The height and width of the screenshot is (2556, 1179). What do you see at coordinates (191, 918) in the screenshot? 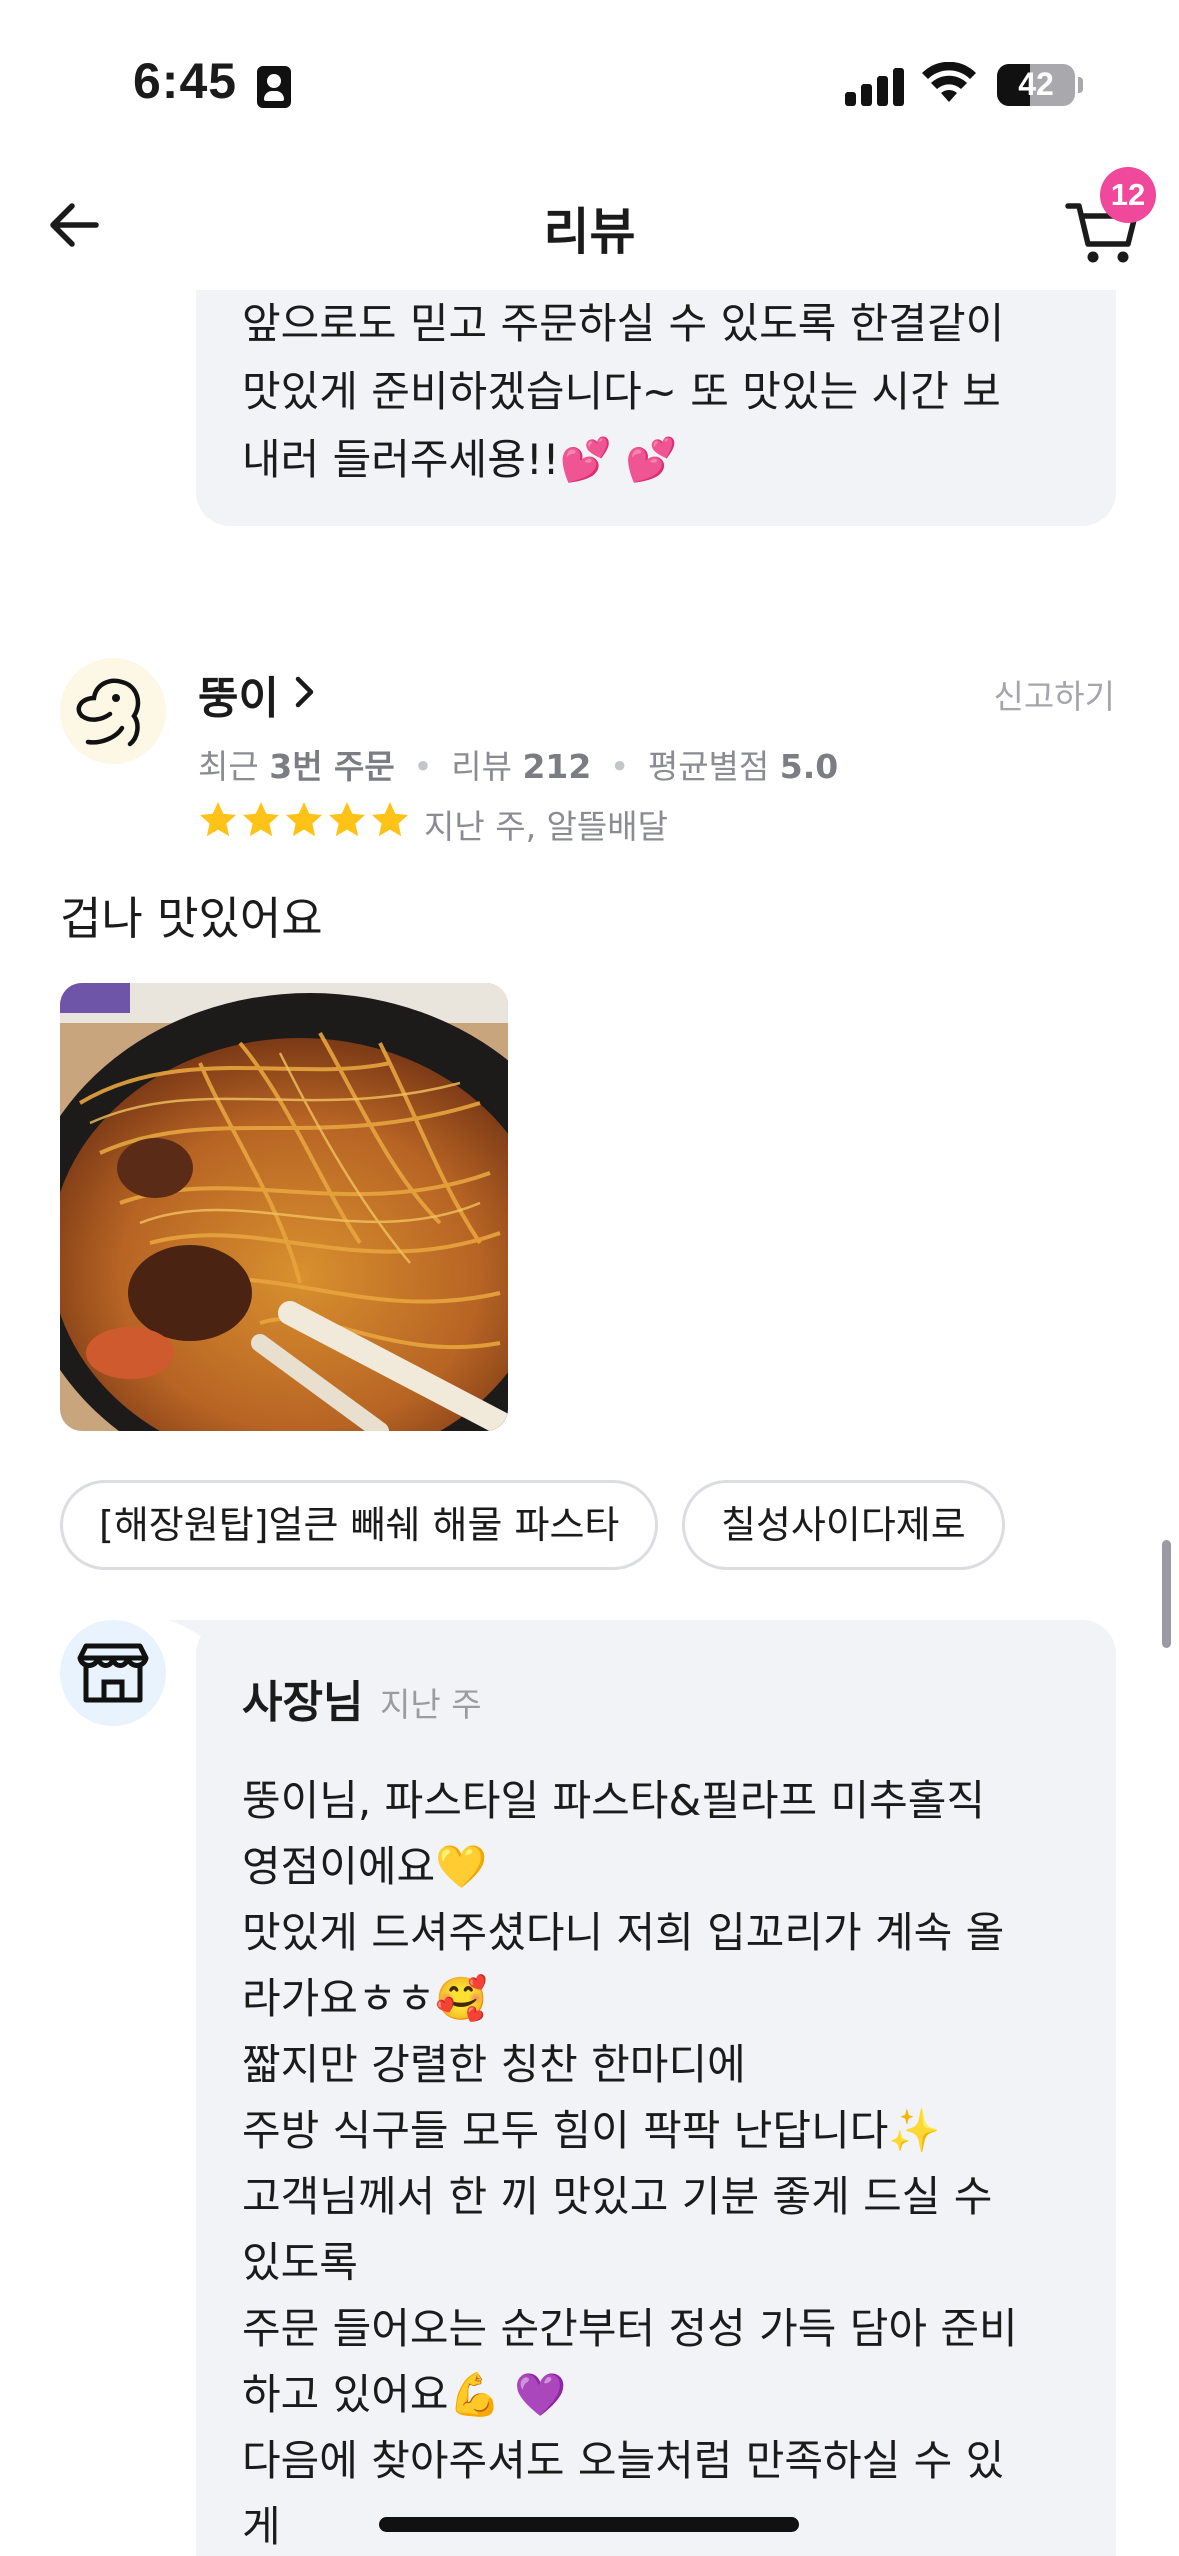
I see `review-text: 겁나 맛있어요` at bounding box center [191, 918].